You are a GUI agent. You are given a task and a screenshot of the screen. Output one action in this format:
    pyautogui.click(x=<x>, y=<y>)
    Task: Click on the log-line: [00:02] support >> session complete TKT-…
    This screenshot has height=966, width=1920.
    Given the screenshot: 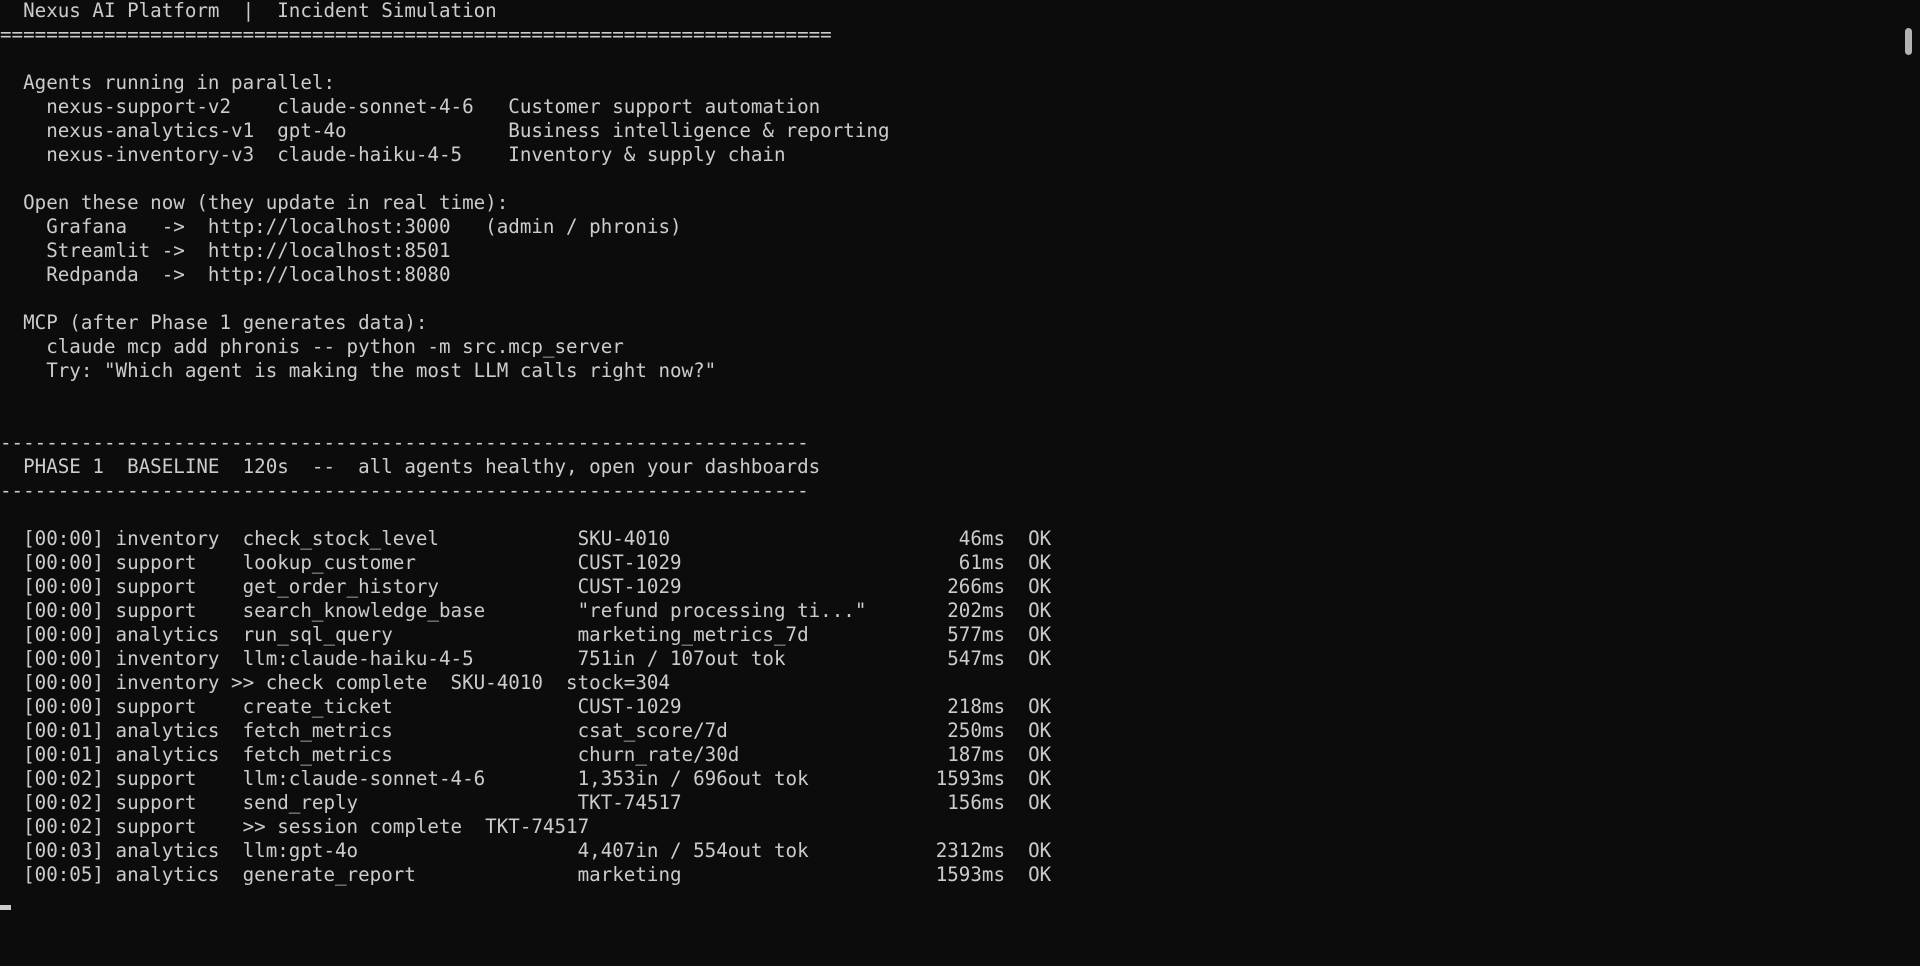 What is the action you would take?
    pyautogui.click(x=295, y=826)
    